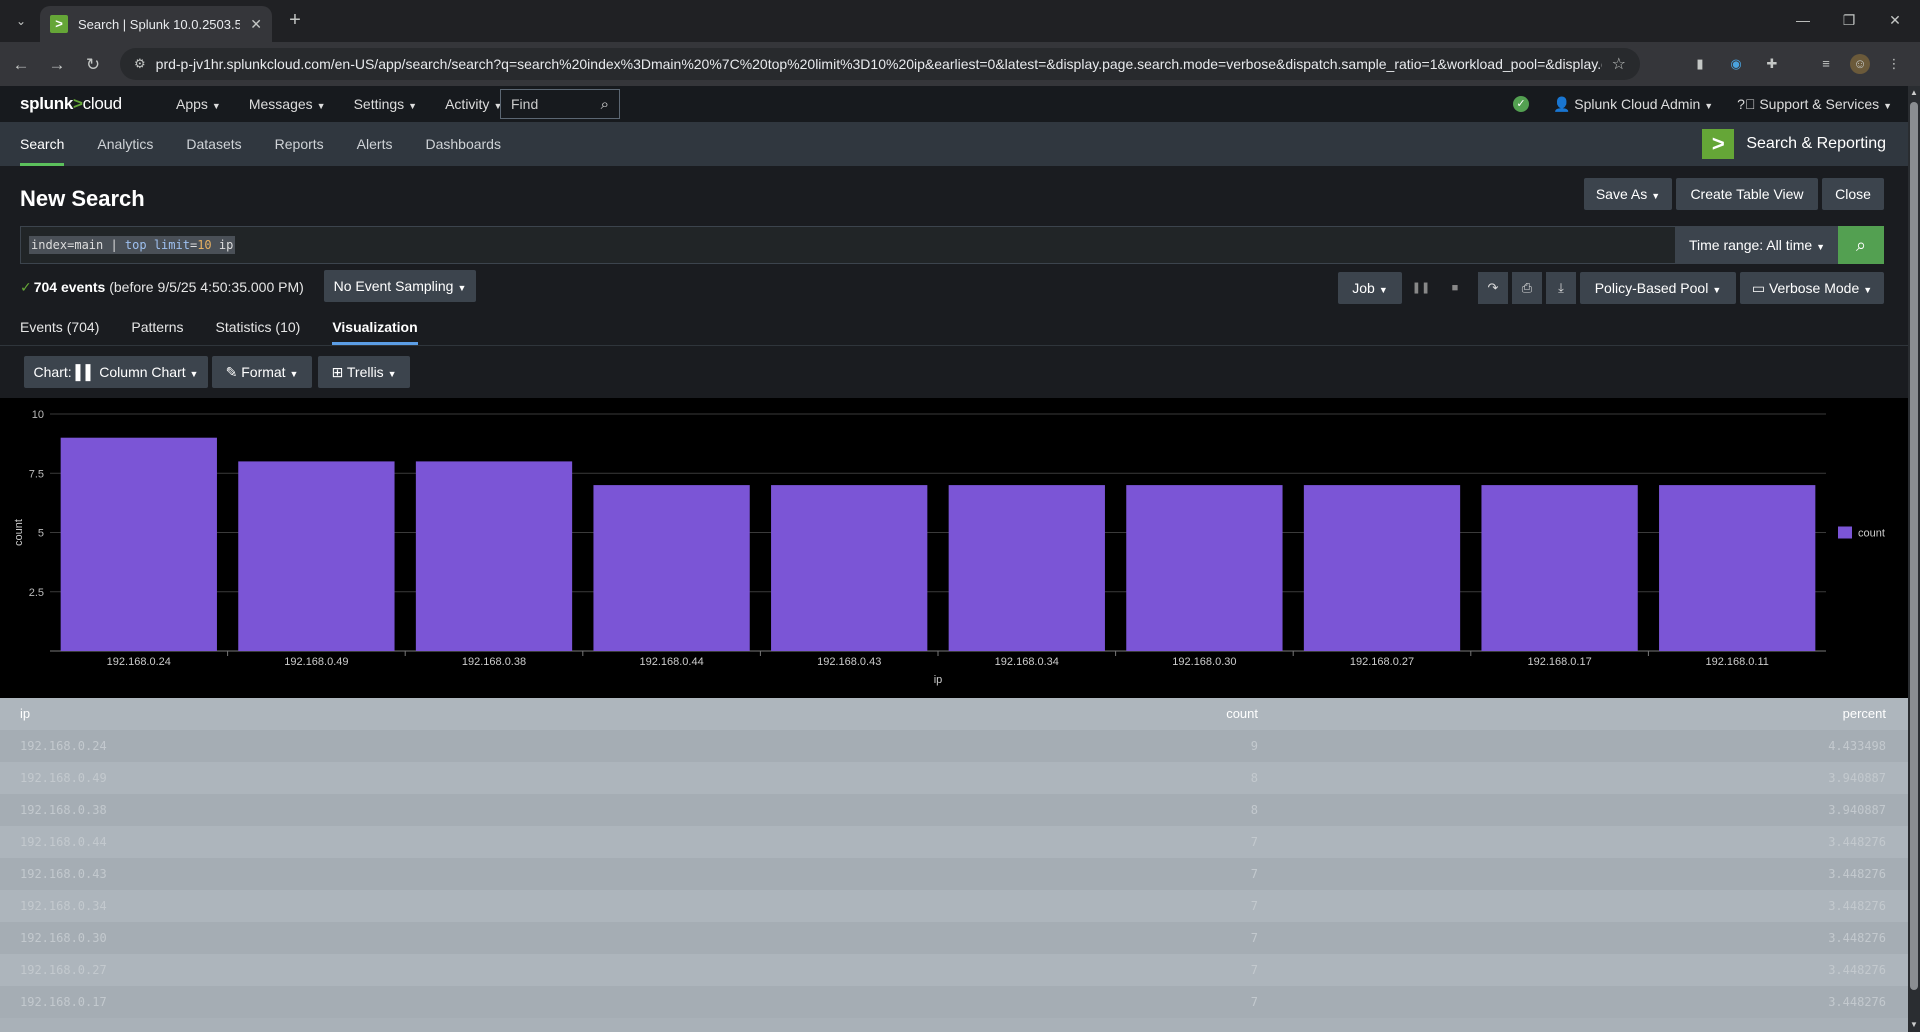  What do you see at coordinates (1814, 104) in the screenshot?
I see `support-menu: ?⃝ Support & Services ▼` at bounding box center [1814, 104].